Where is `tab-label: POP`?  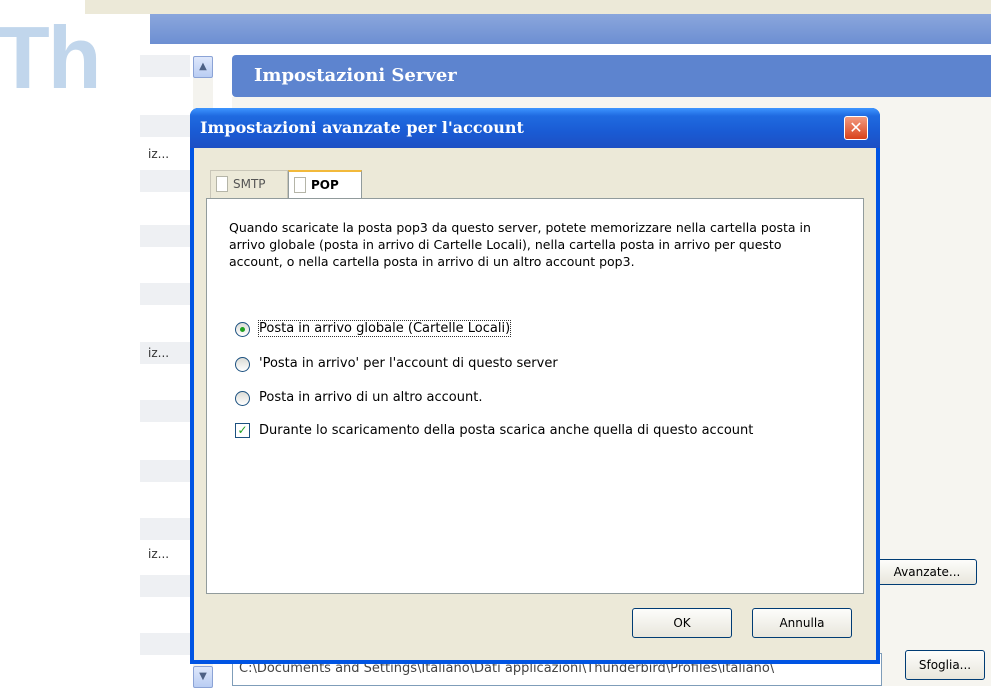 tab-label: POP is located at coordinates (325, 185).